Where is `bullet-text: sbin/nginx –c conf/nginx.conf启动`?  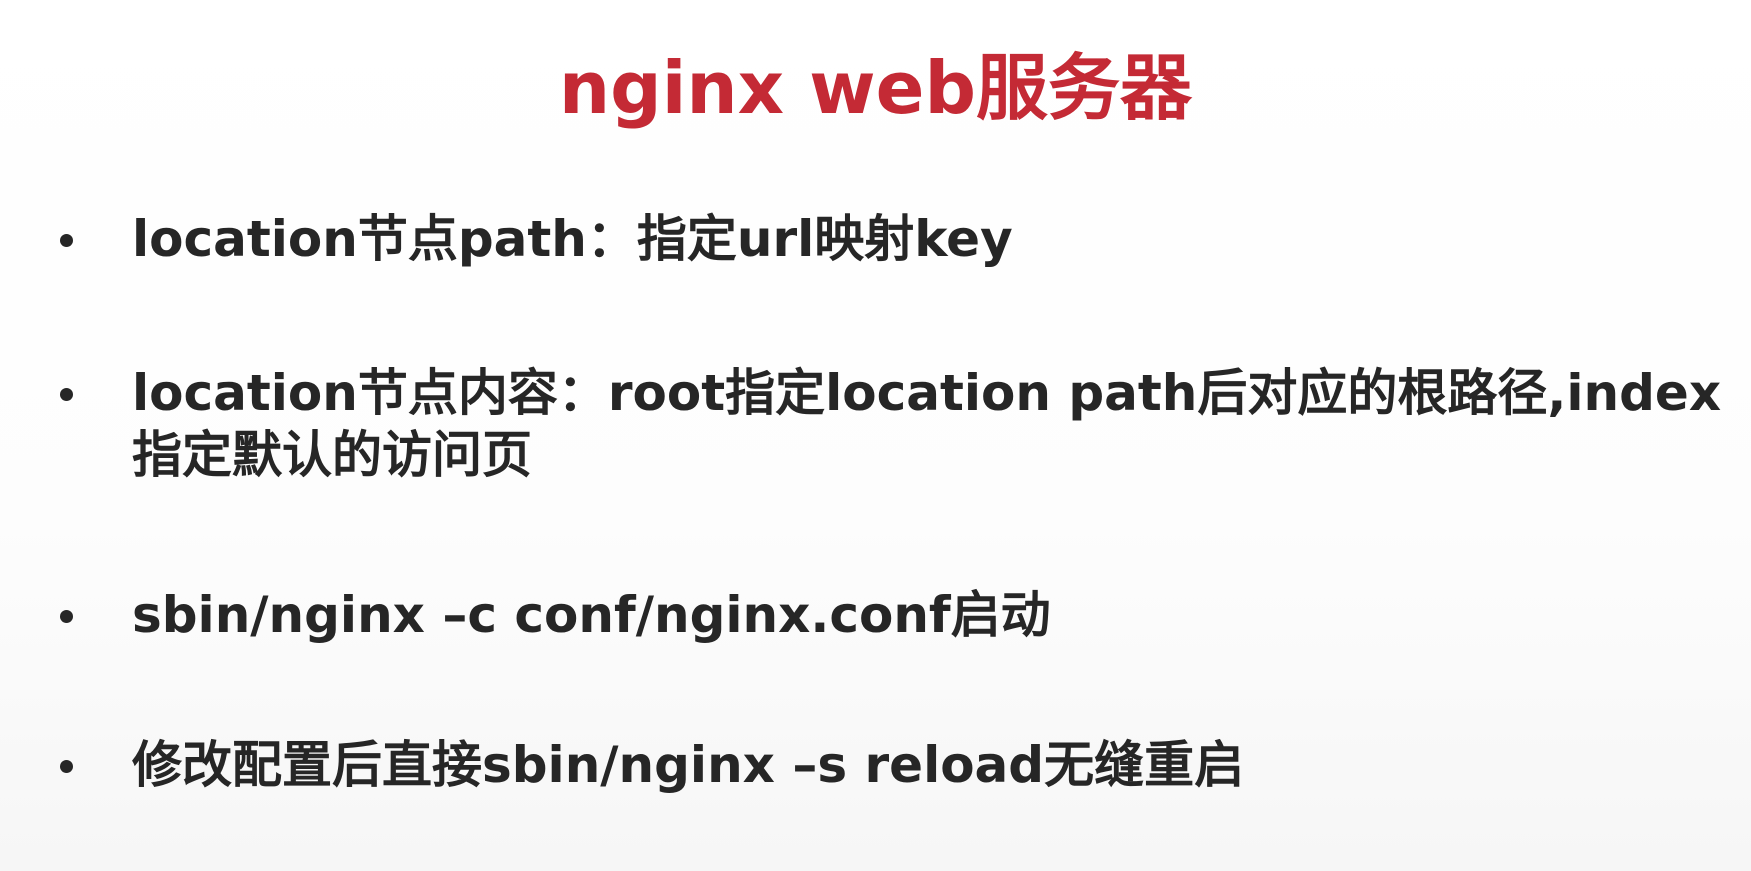 bullet-text: sbin/nginx –c conf/nginx.conf启动 is located at coordinates (932, 615).